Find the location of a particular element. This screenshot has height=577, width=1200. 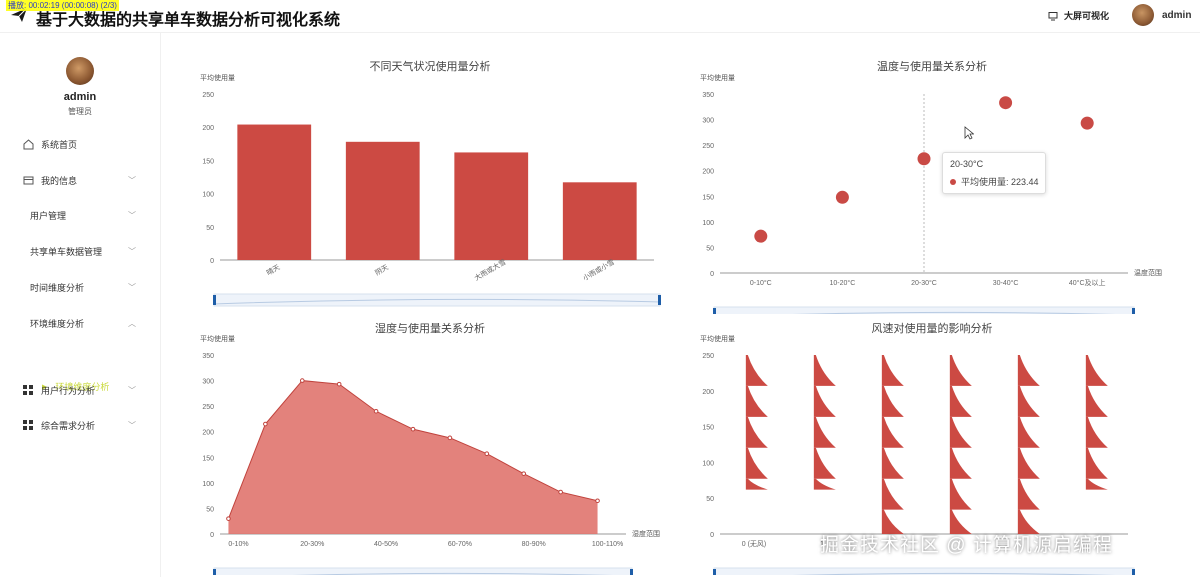

sidebar-item-user-management: 用户管理 ﹀ is located at coordinates (75, 215).